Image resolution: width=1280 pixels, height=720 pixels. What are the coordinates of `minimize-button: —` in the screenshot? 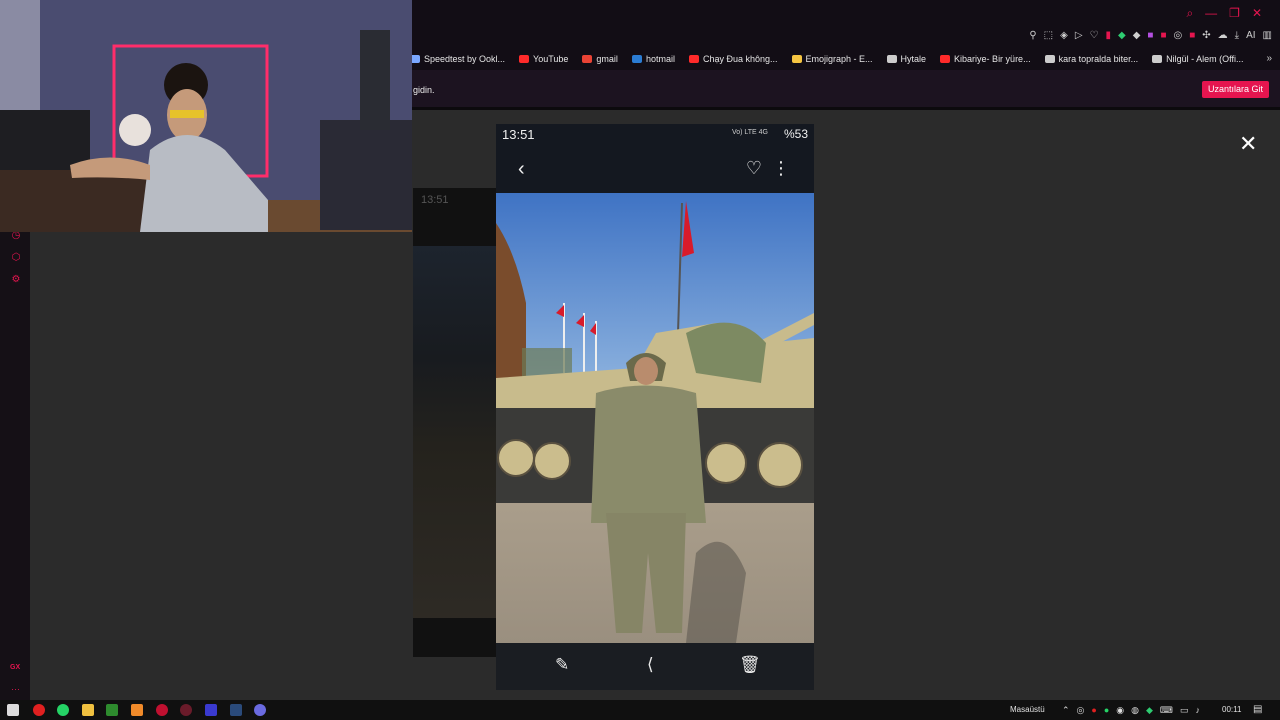 It's located at (1211, 13).